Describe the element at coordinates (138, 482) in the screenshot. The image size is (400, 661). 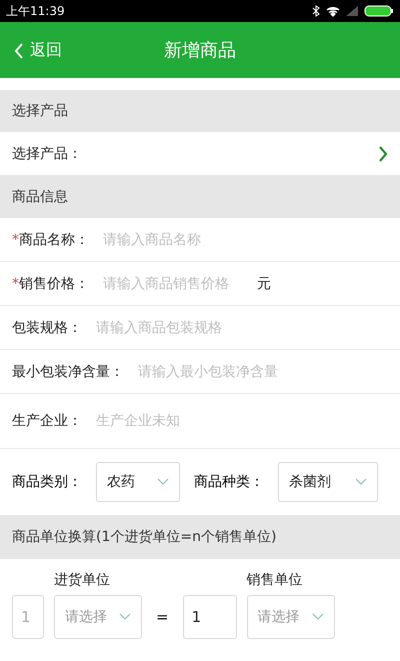
I see `dropdown: 农药` at that location.